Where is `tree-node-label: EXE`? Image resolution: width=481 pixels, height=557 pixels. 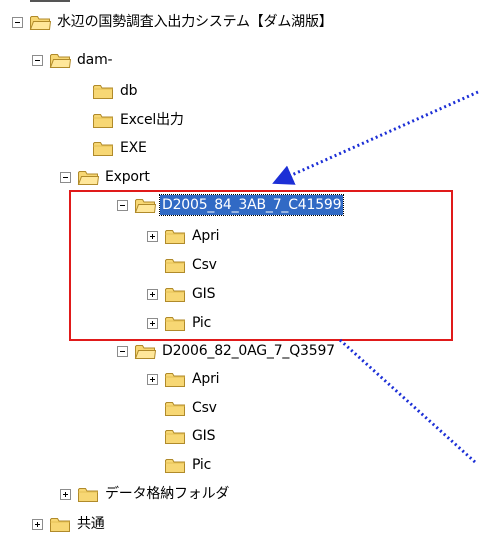 tree-node-label: EXE is located at coordinates (133, 148).